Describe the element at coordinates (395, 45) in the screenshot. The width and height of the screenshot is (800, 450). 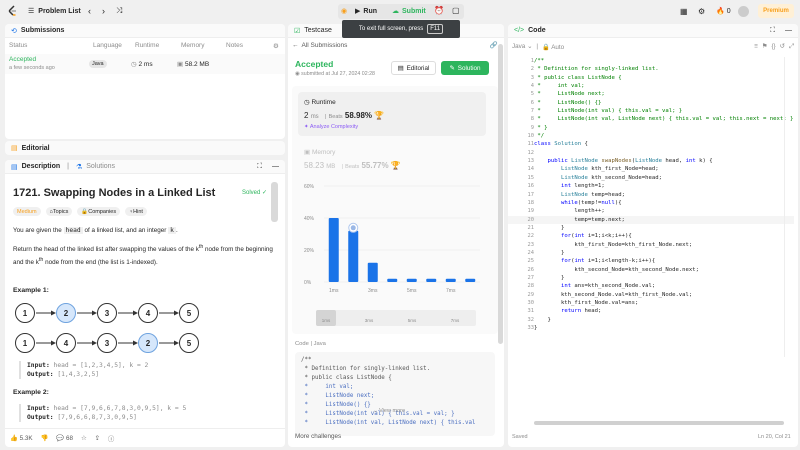
I see `back-to-submissions: ← All Submissions 🔗` at that location.